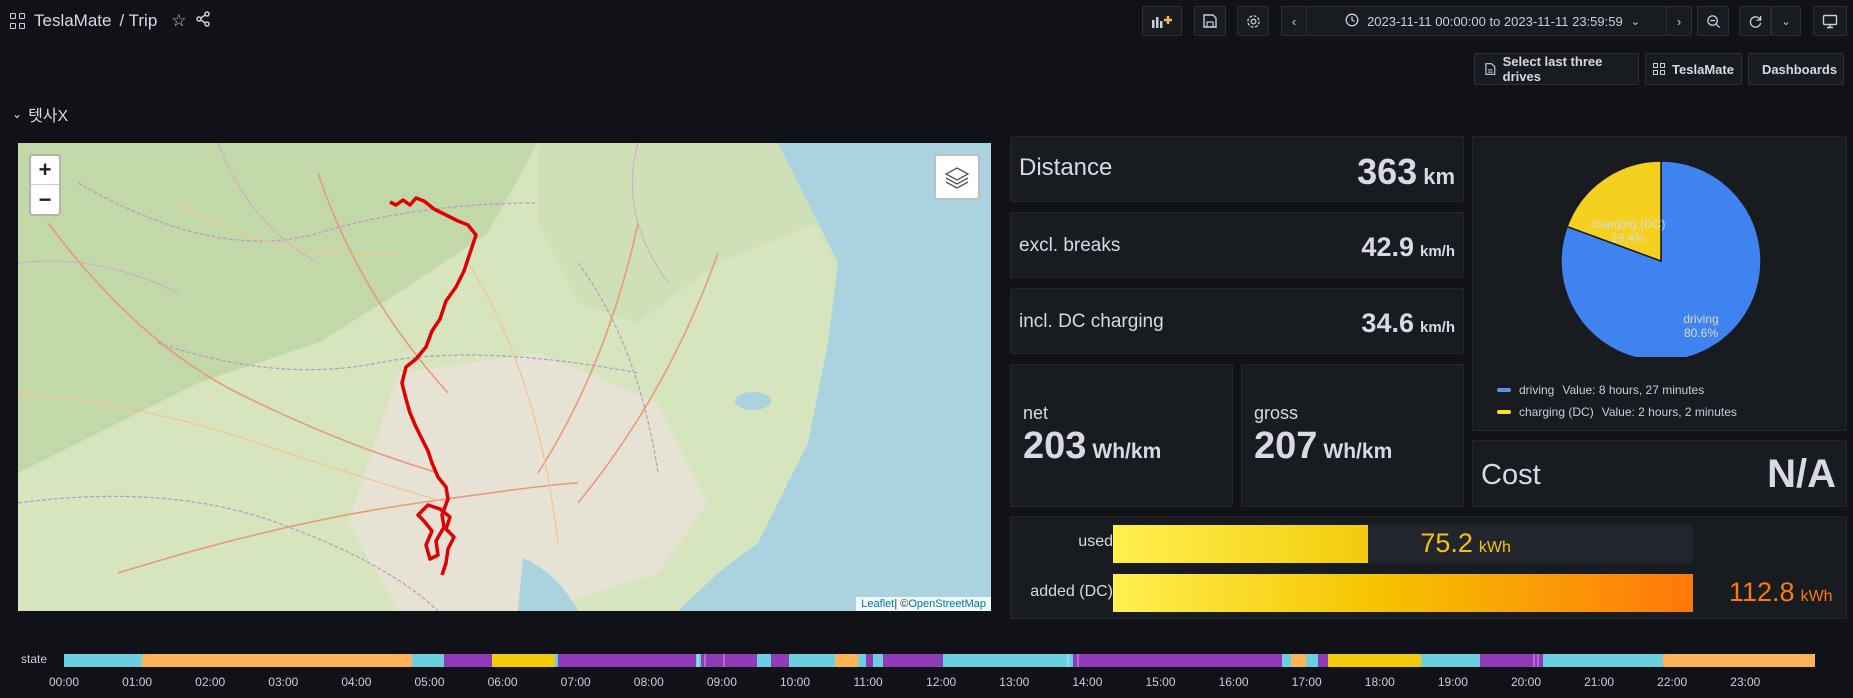  I want to click on excl-breaks-unit: km/h, so click(1437, 251).